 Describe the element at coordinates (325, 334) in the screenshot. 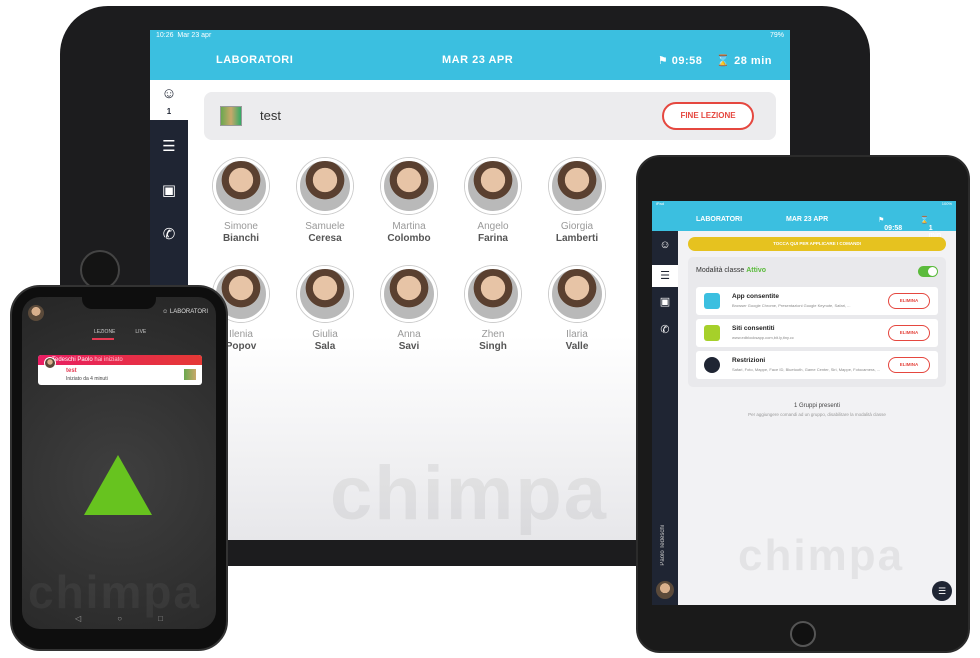

I see `student-first-name: Giulia` at that location.